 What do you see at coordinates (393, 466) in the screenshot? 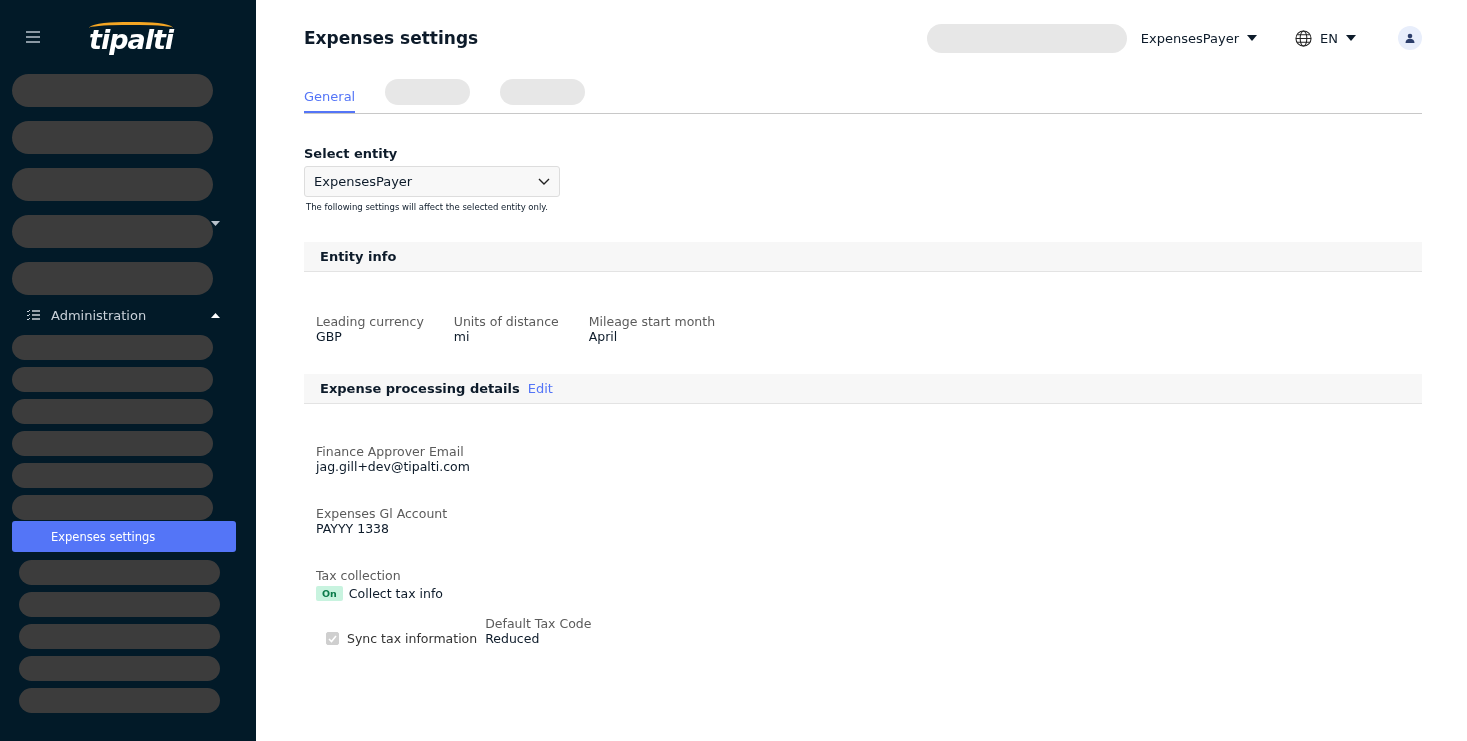
I see `field-value: jag.gill+dev@tipalti.com` at bounding box center [393, 466].